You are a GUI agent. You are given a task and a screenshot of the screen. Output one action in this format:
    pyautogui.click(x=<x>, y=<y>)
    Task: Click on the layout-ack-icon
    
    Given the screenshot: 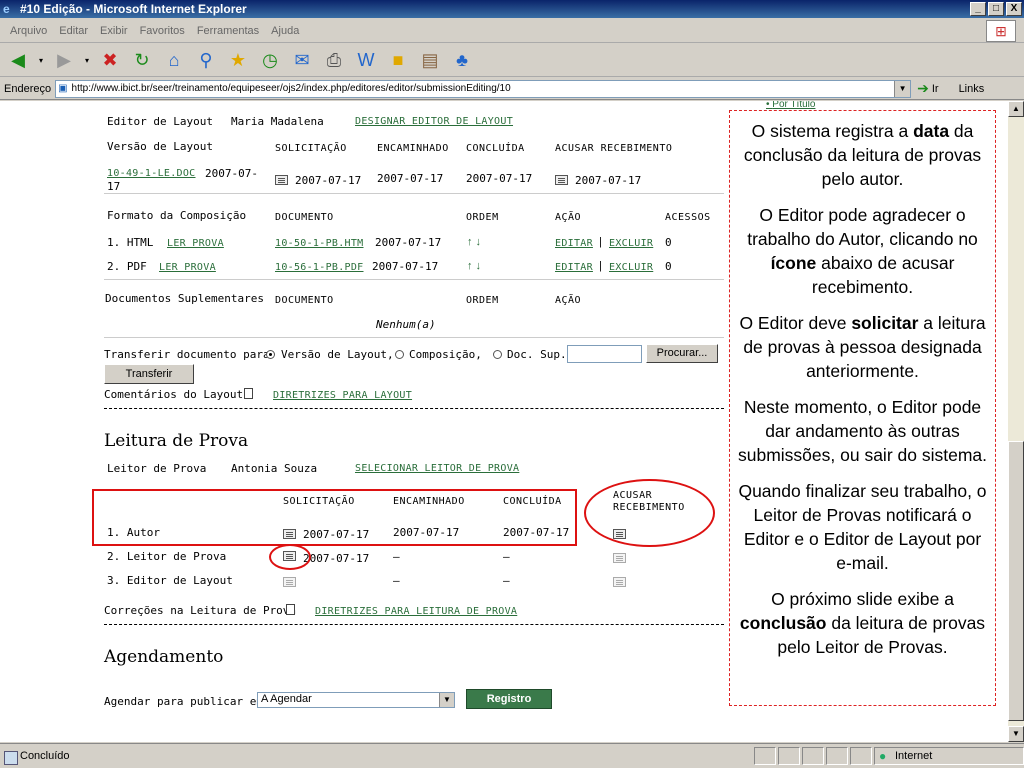 What is the action you would take?
    pyautogui.click(x=561, y=180)
    